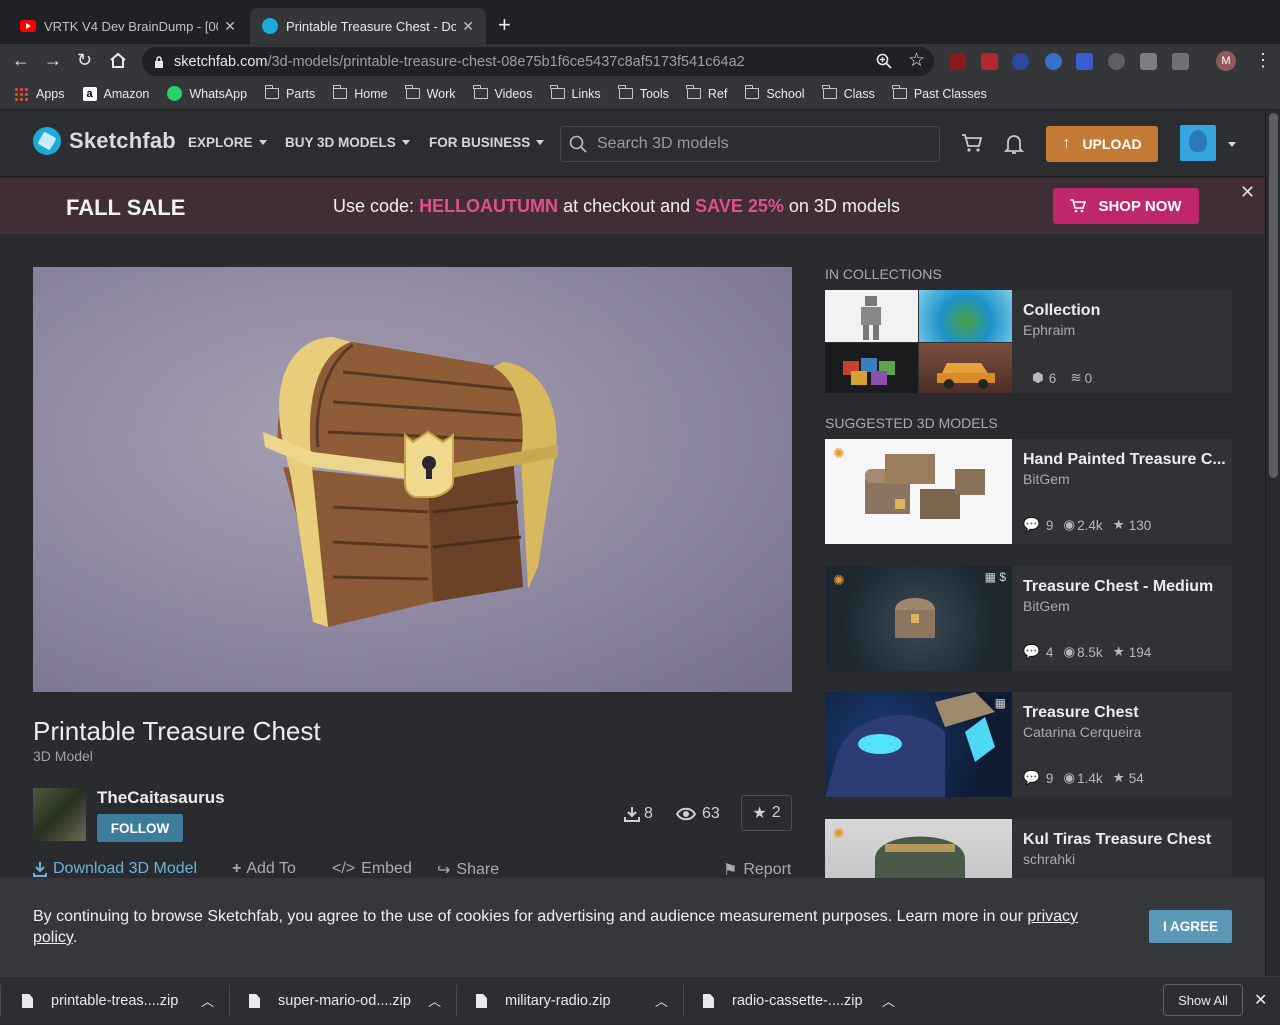 Image resolution: width=1280 pixels, height=1025 pixels. What do you see at coordinates (487, 142) in the screenshot?
I see `nav-for-business: FOR BUSINESS` at bounding box center [487, 142].